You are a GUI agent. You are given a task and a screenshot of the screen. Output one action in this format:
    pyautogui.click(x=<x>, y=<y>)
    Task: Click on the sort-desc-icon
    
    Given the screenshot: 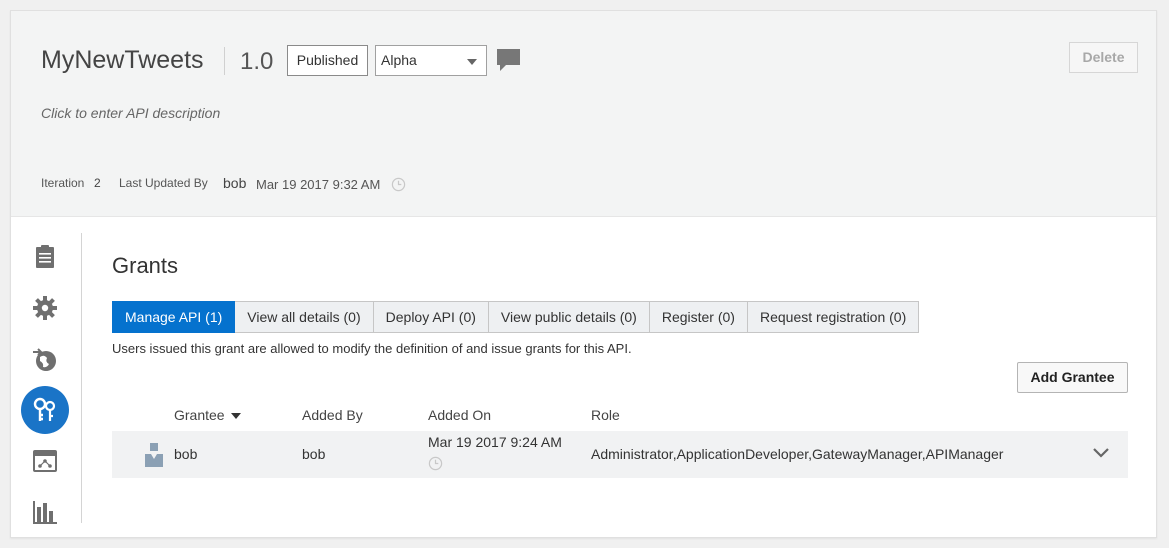 What is the action you would take?
    pyautogui.click(x=235, y=416)
    